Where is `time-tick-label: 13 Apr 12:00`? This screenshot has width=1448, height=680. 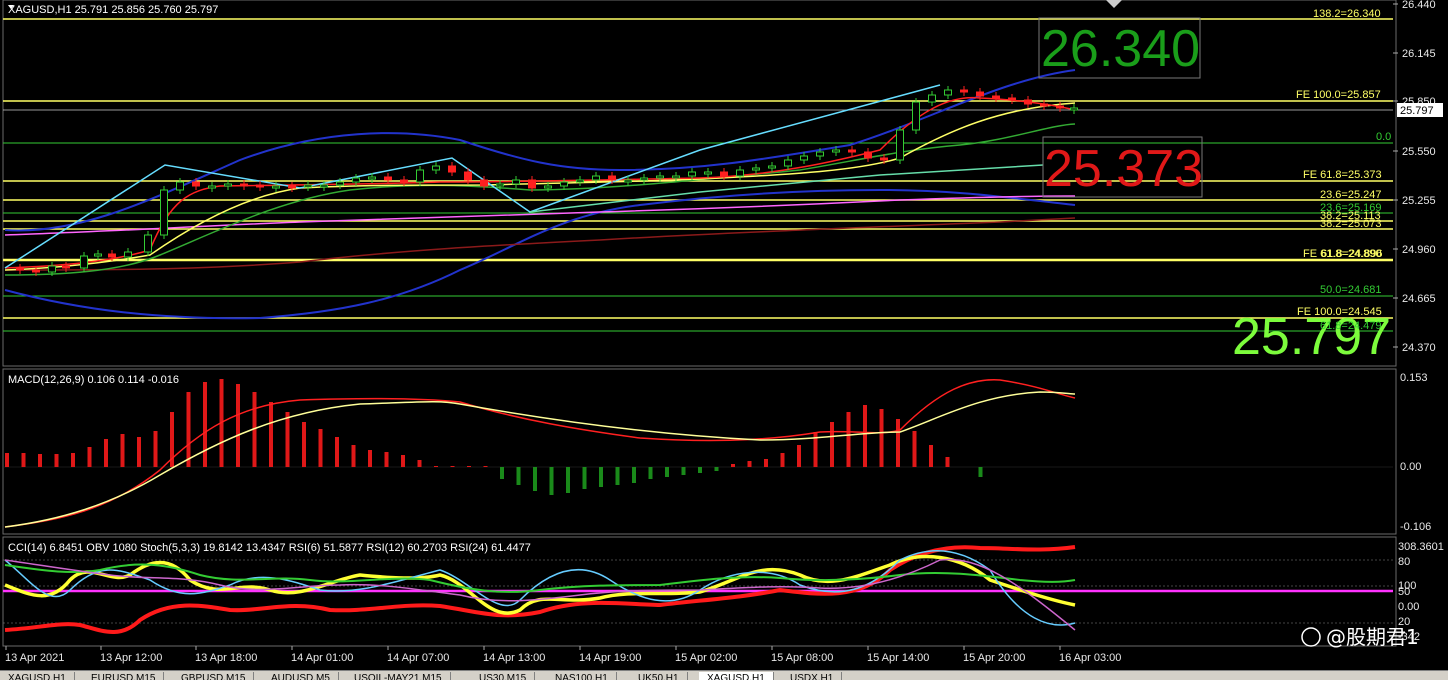
time-tick-label: 13 Apr 12:00 is located at coordinates (131, 658).